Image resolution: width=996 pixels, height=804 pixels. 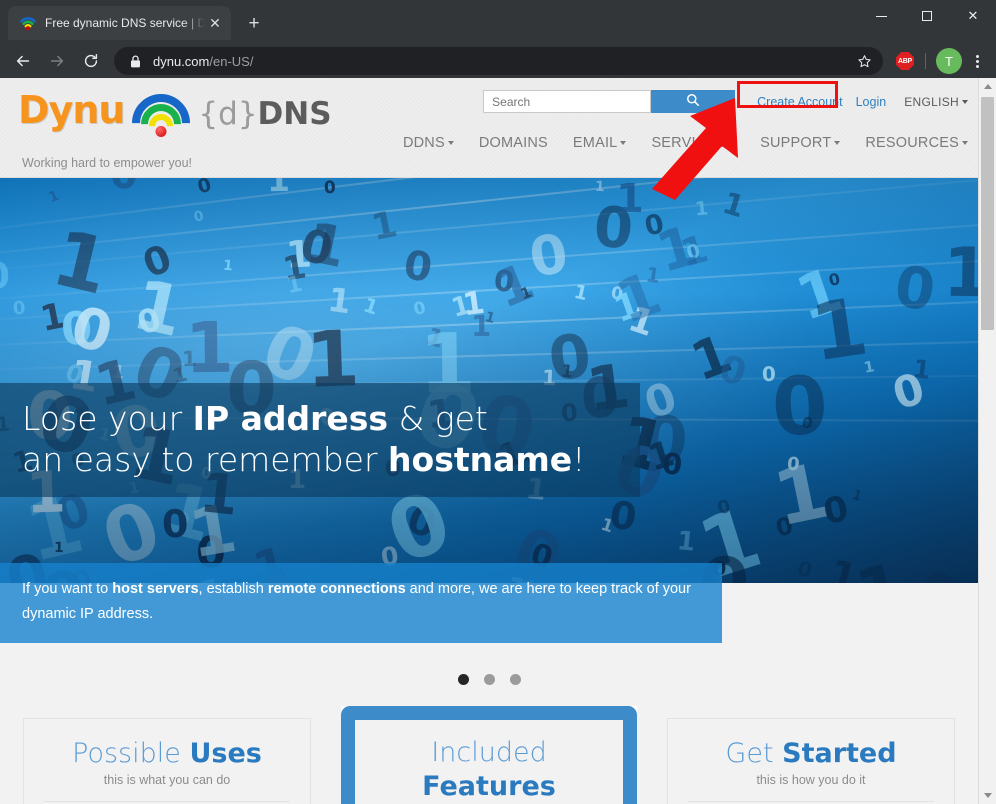 I want to click on logo-wordmark: Dynu, so click(x=71, y=110).